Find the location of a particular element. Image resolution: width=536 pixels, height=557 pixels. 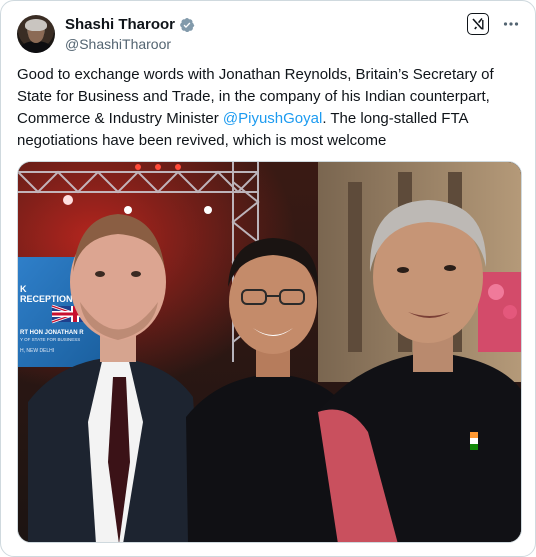

display-name: Shashi Tharoor is located at coordinates (120, 25).